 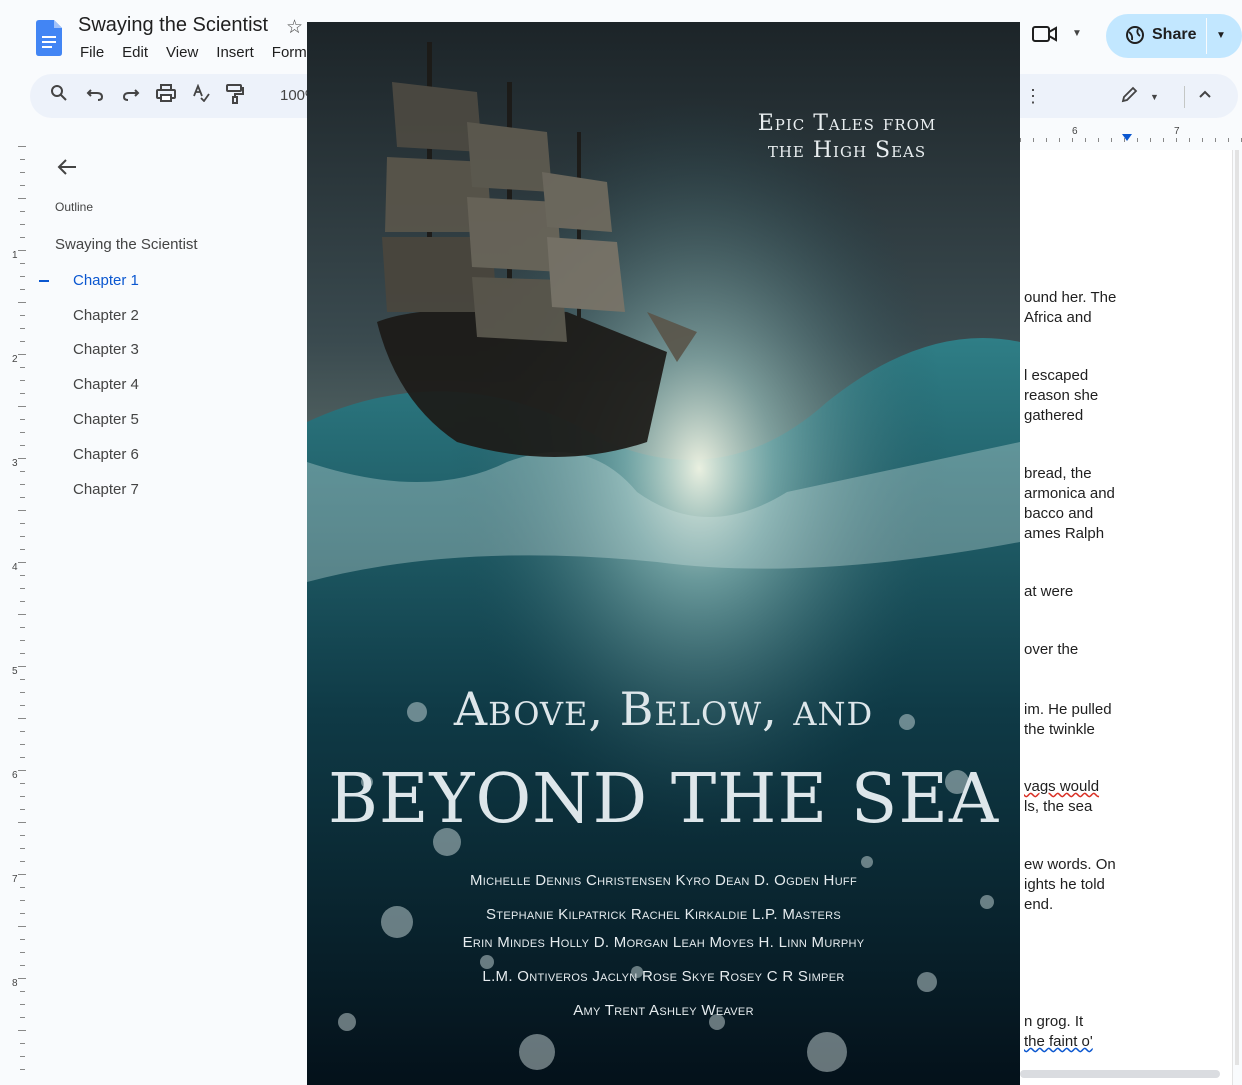 What do you see at coordinates (15, 983) in the screenshot?
I see `ruler-number: 8` at bounding box center [15, 983].